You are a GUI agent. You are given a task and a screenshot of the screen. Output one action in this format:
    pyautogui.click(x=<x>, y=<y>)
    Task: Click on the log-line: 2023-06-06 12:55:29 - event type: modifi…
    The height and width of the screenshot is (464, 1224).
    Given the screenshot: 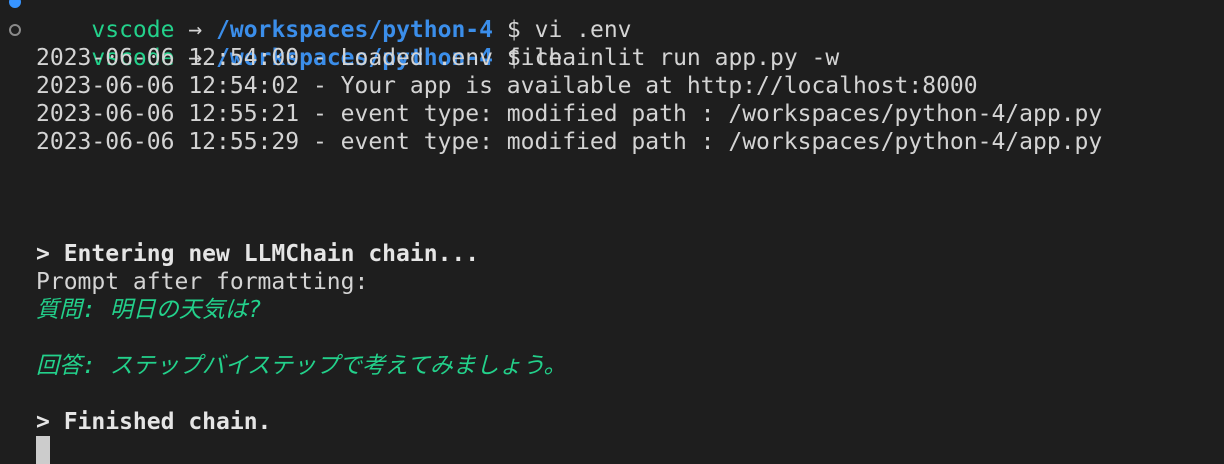 What is the action you would take?
    pyautogui.click(x=569, y=142)
    